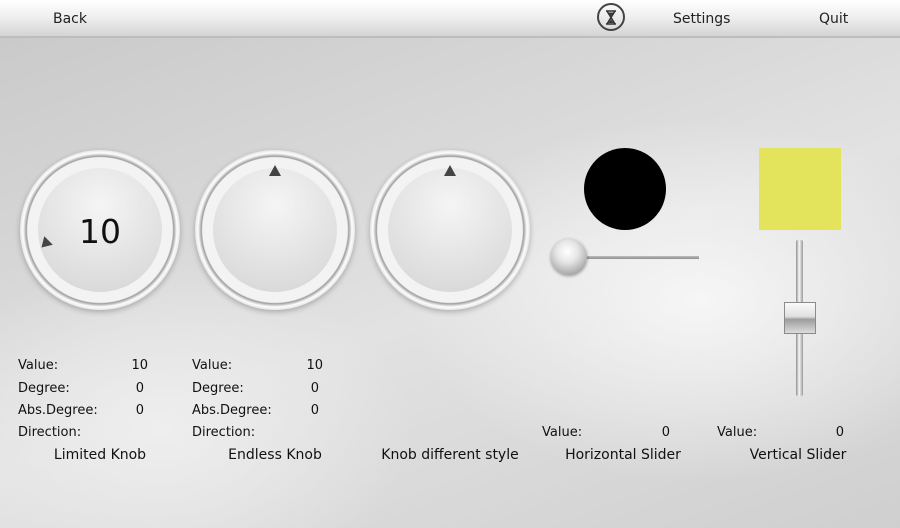  Describe the element at coordinates (314, 365) in the screenshot. I see `endless-value: 10` at that location.